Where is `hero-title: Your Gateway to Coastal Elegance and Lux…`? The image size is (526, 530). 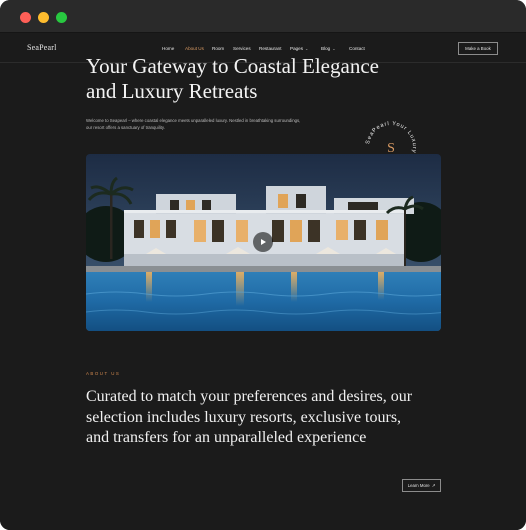
hero-title: Your Gateway to Coastal Elegance and Lux… is located at coordinates (232, 78).